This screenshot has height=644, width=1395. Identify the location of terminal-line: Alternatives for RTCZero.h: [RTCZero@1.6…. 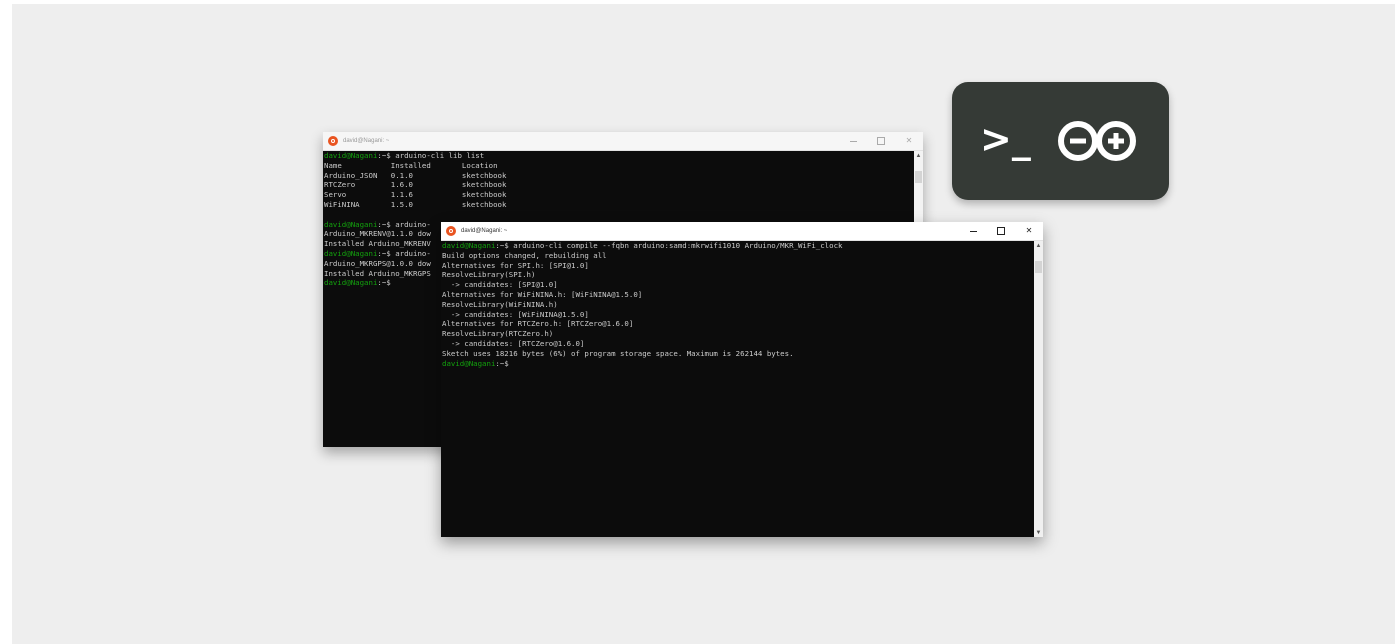
(737, 324).